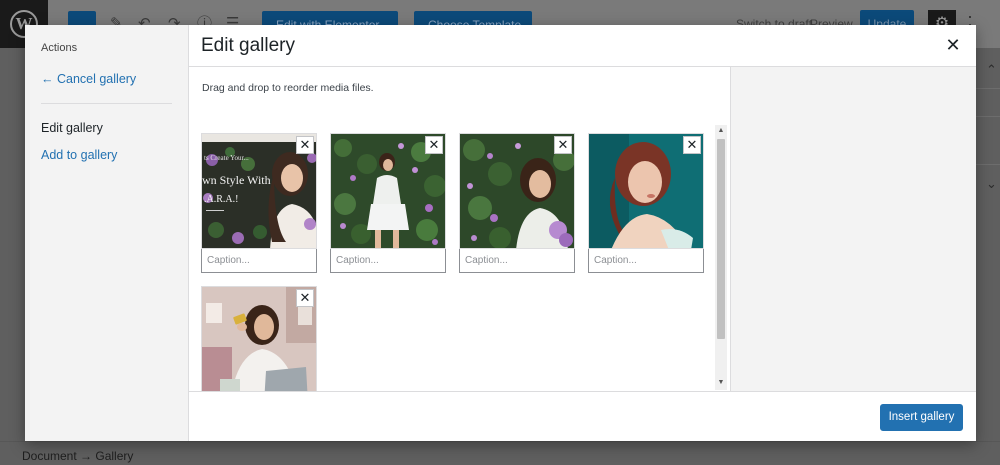 The width and height of the screenshot is (1000, 465). What do you see at coordinates (59, 48) in the screenshot?
I see `menu-heading: Actions` at bounding box center [59, 48].